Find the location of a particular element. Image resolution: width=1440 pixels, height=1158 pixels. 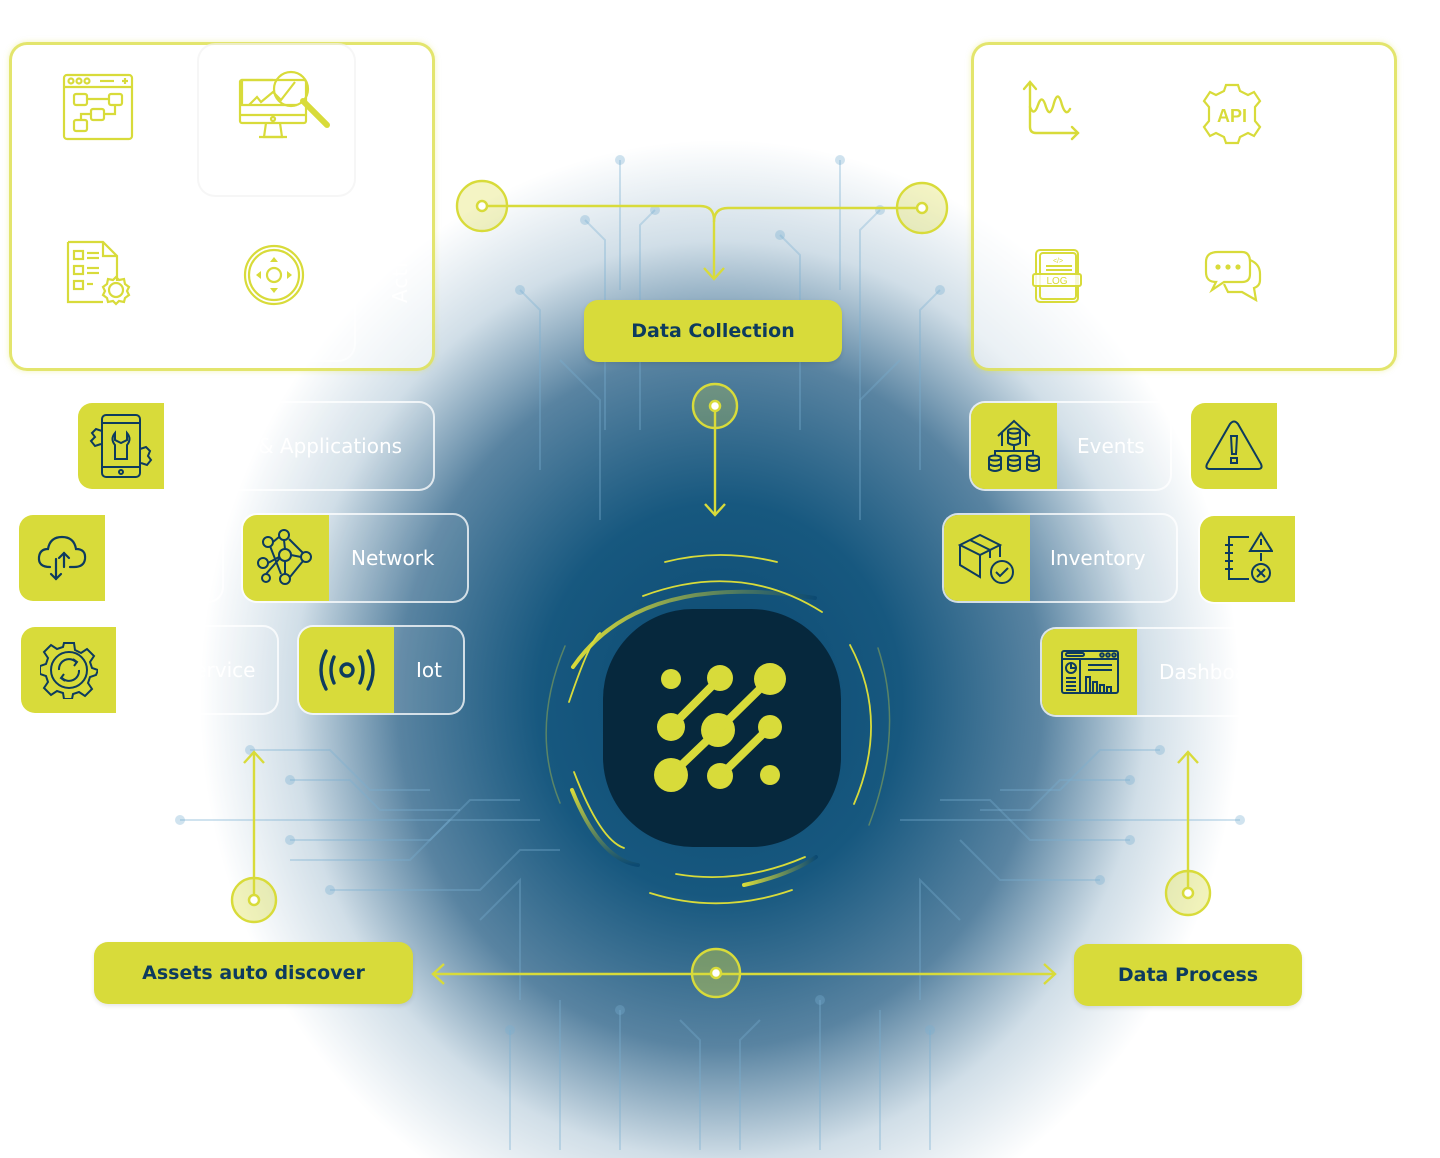

apm-monitor-magnifier-icon is located at coordinates (284, 104).